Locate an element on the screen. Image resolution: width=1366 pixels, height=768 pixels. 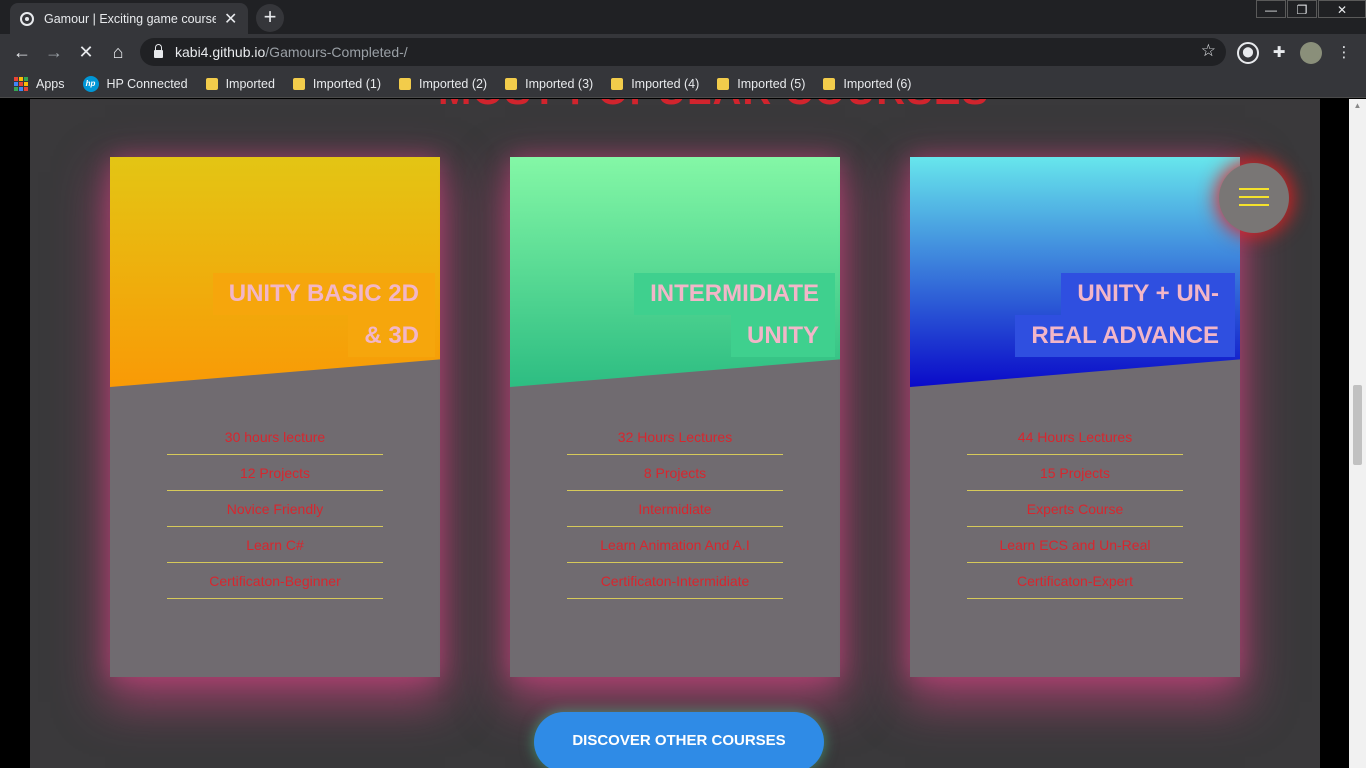
bookmark-star-icon: ☆ is located at coordinates (1208, 51).